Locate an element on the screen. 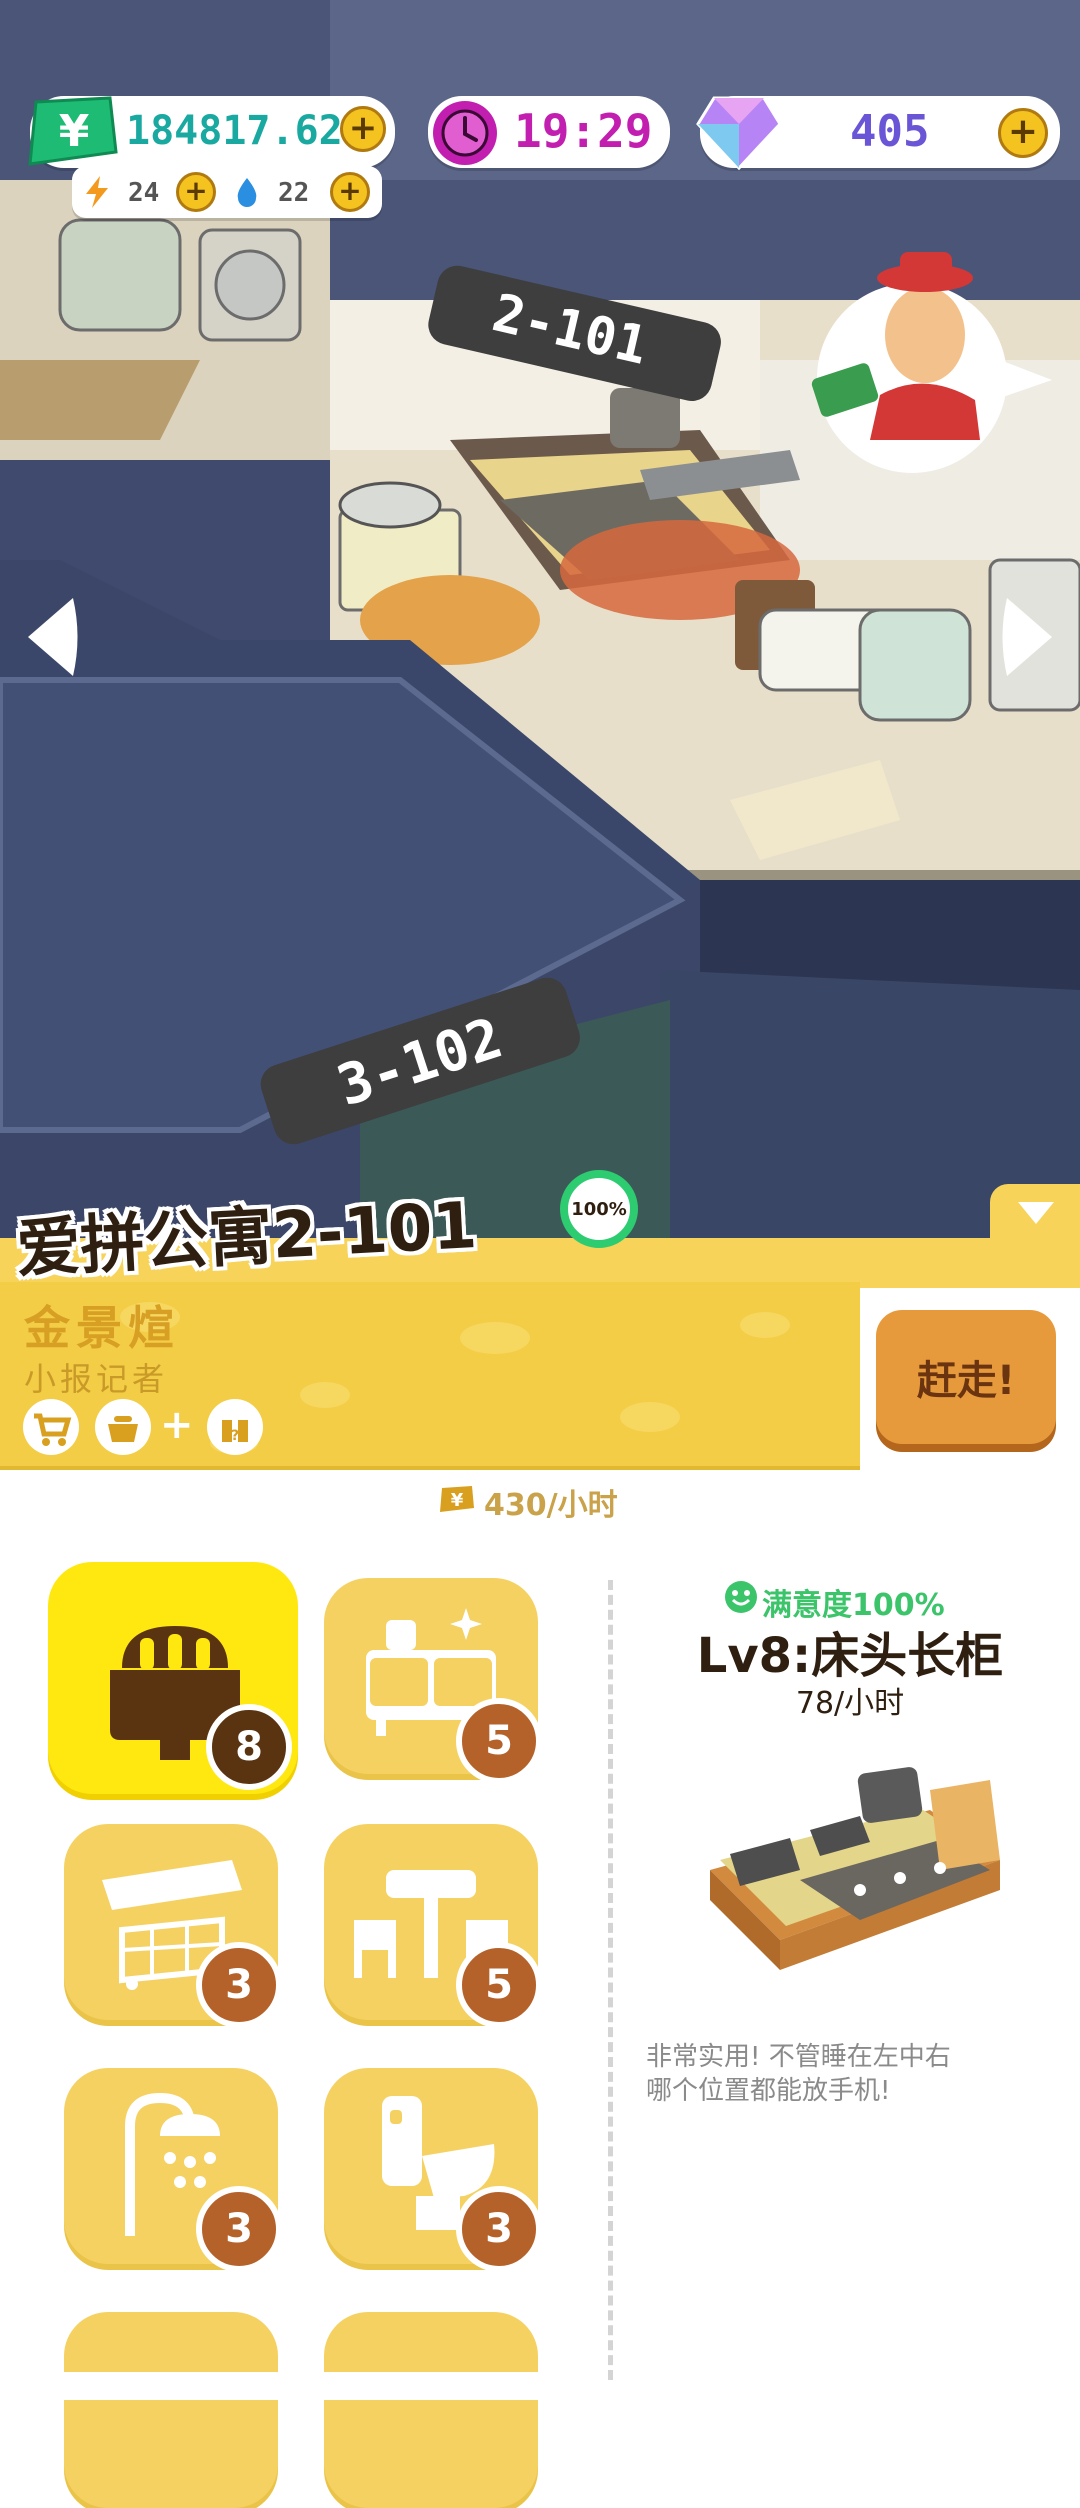  tenant-name: 金景煊 is located at coordinates (102, 1328).